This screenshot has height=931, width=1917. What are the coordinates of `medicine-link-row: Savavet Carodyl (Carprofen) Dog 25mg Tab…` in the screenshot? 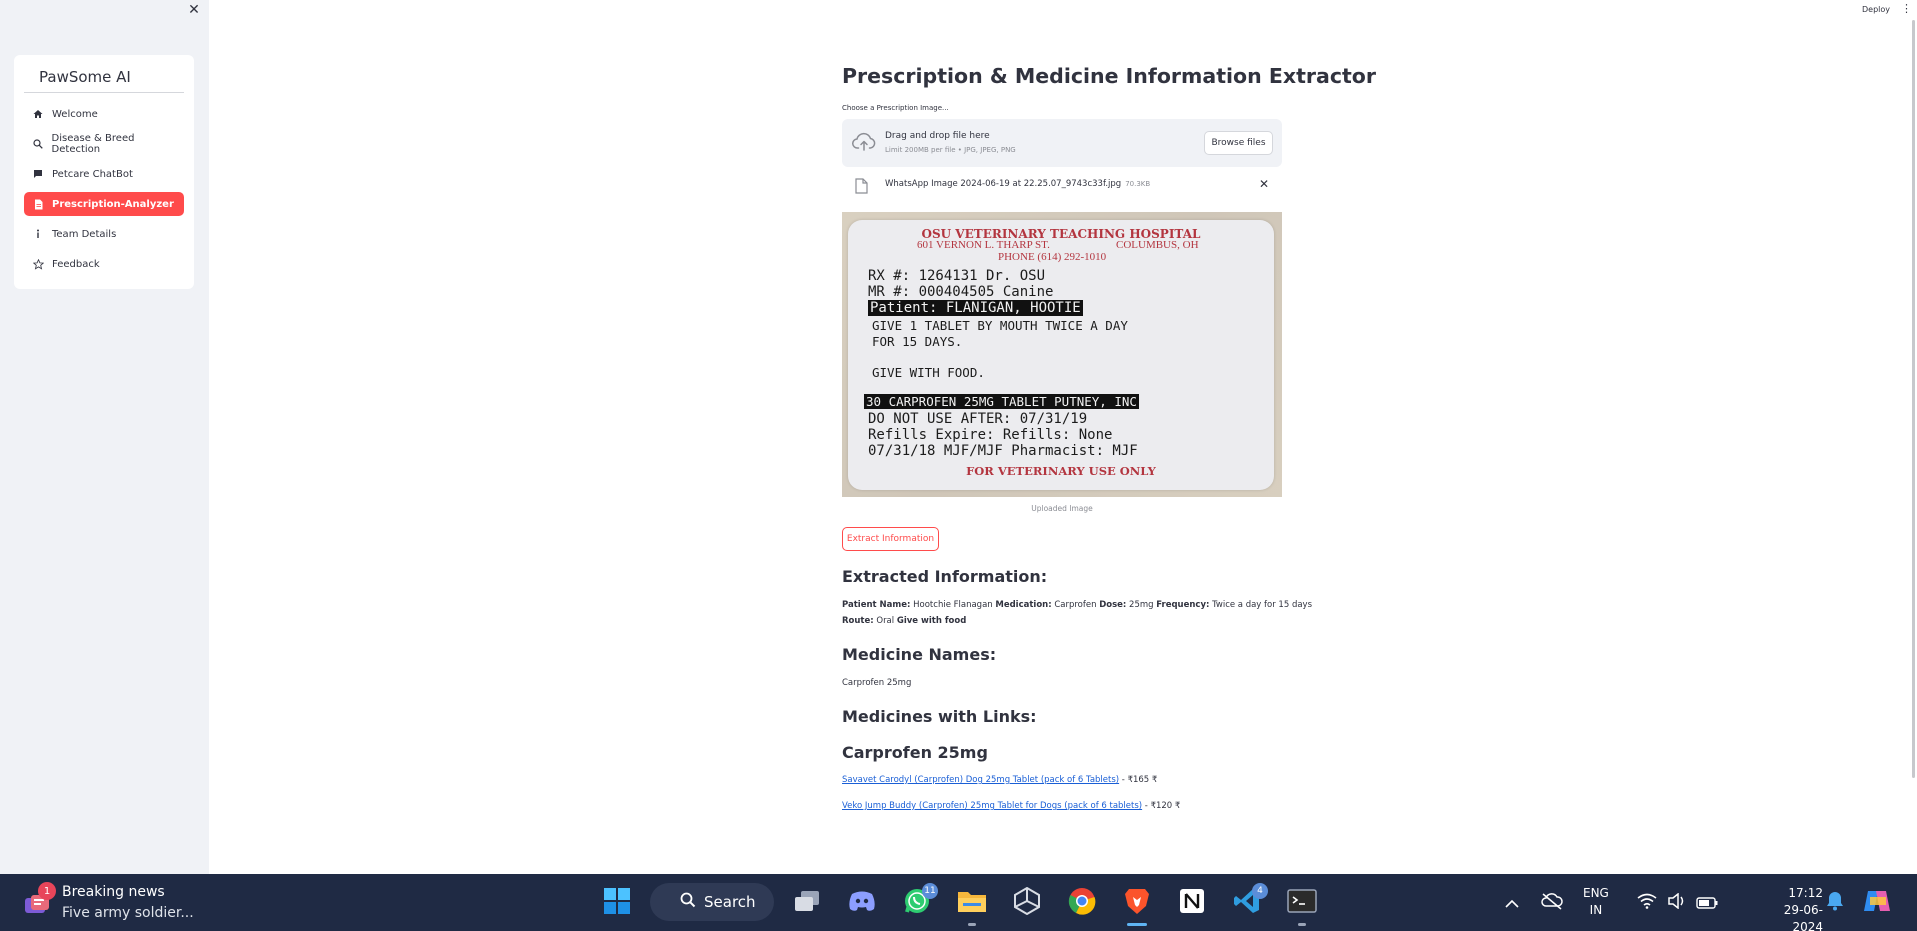 It's located at (999, 780).